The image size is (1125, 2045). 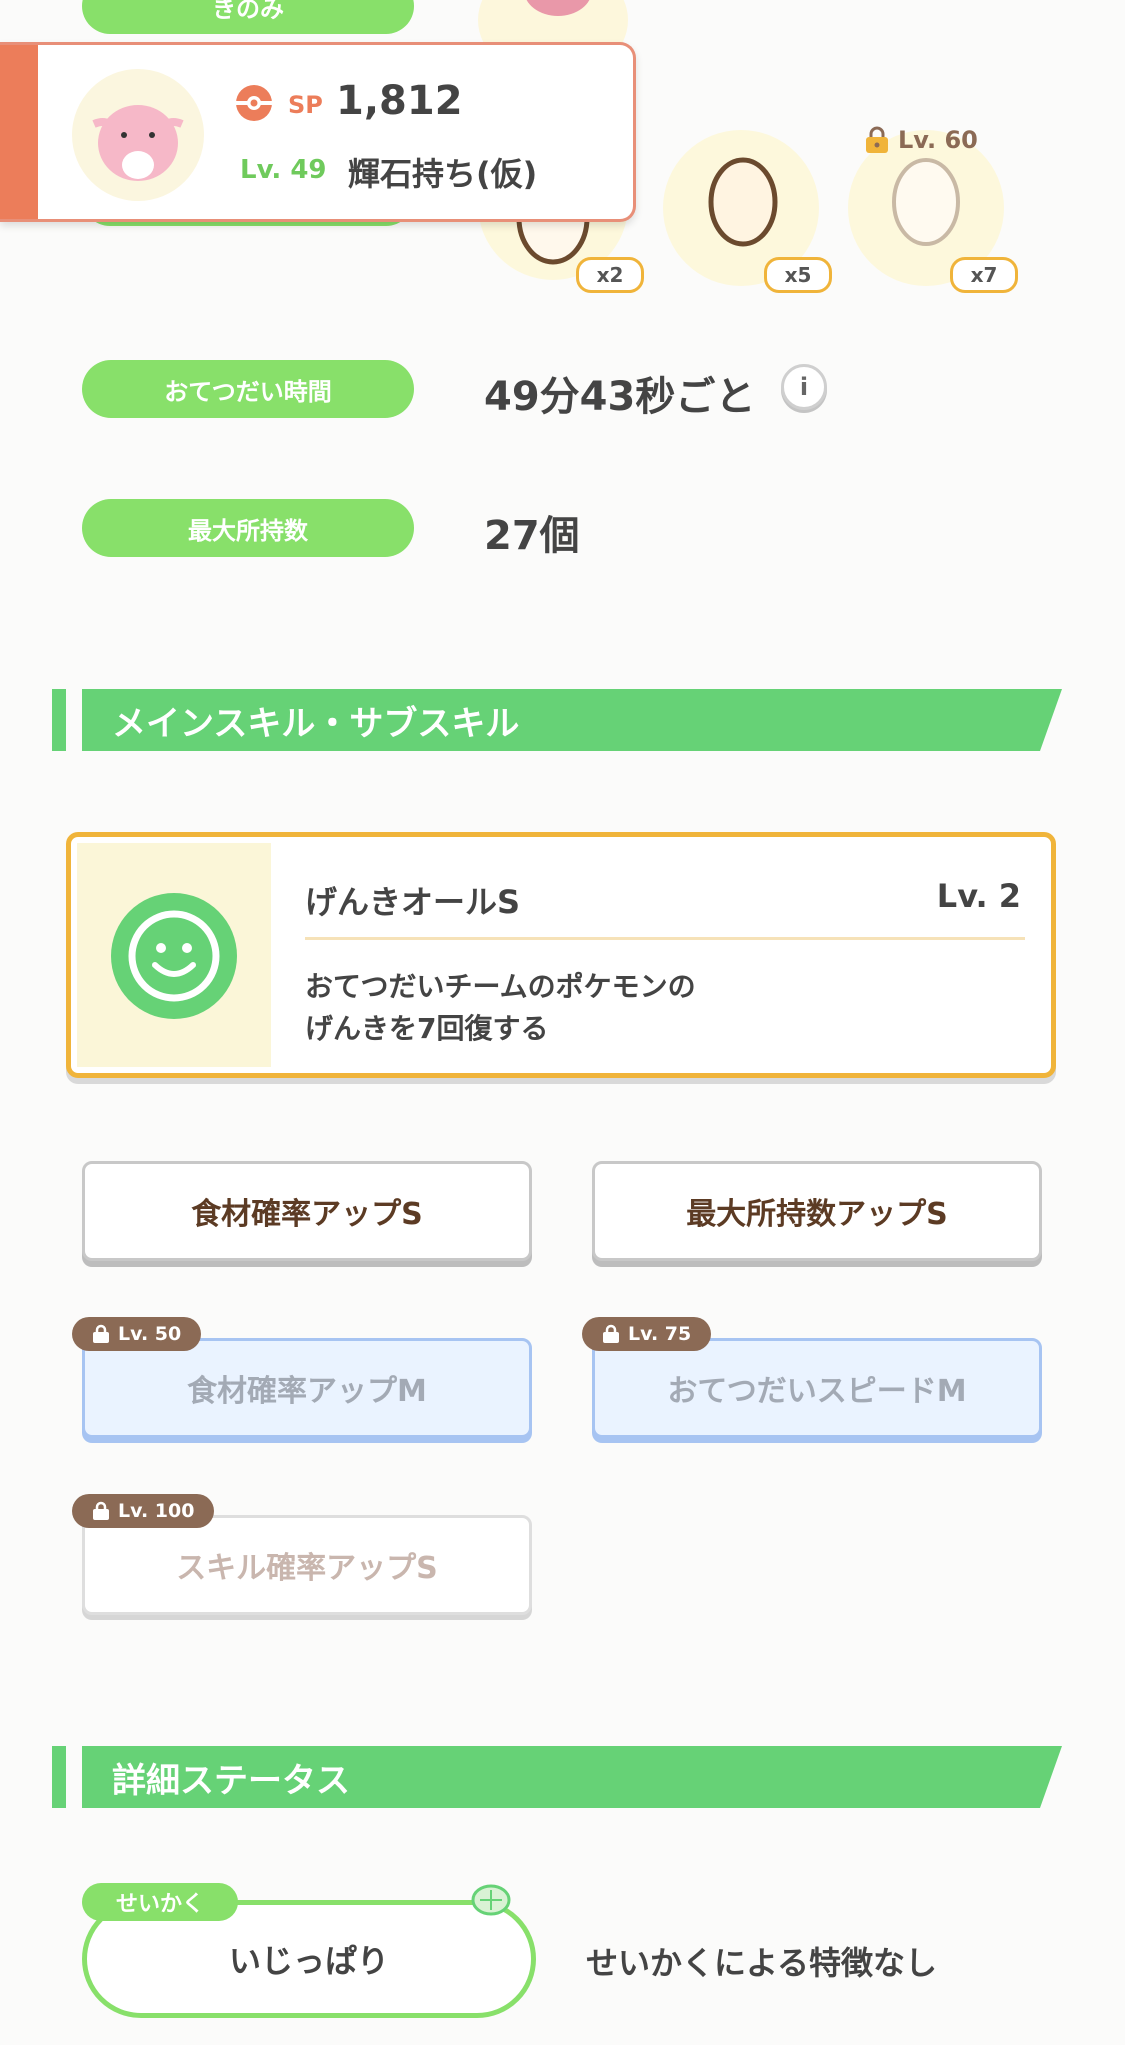 I want to click on main-skill-card: げんきオールS Lv. 2 おてつだいチームのポケモンの げんきを7回復する, so click(x=561, y=955).